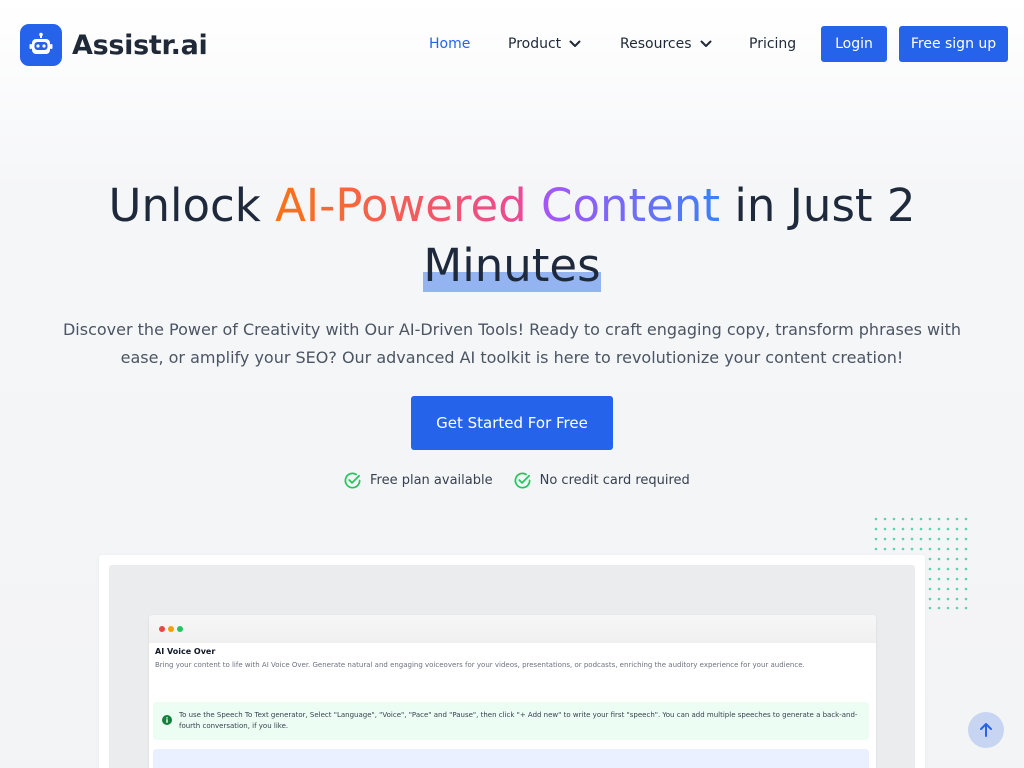 This screenshot has width=1024, height=768. What do you see at coordinates (953, 44) in the screenshot?
I see `signup-button: Free sign up` at bounding box center [953, 44].